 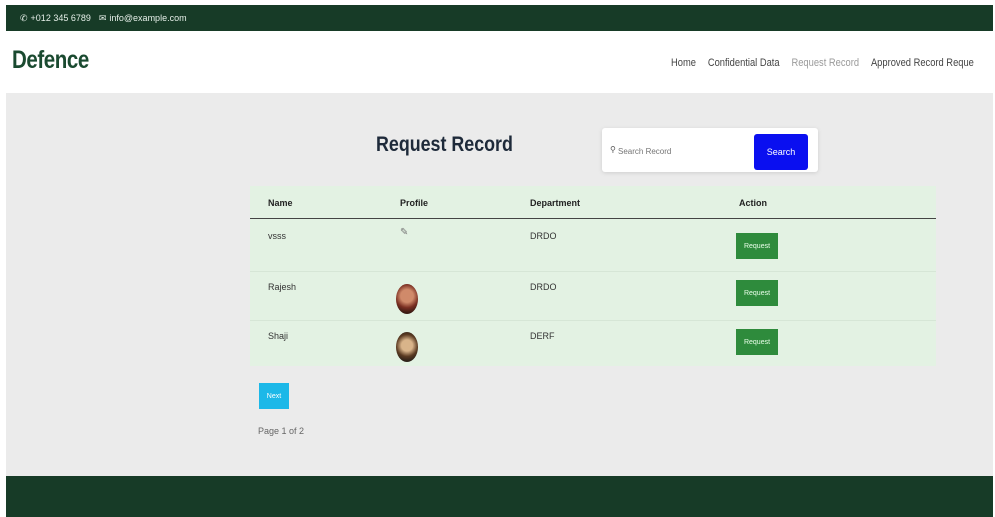 What do you see at coordinates (744, 63) in the screenshot?
I see `nav-link-confidential-data: Confidential Data` at bounding box center [744, 63].